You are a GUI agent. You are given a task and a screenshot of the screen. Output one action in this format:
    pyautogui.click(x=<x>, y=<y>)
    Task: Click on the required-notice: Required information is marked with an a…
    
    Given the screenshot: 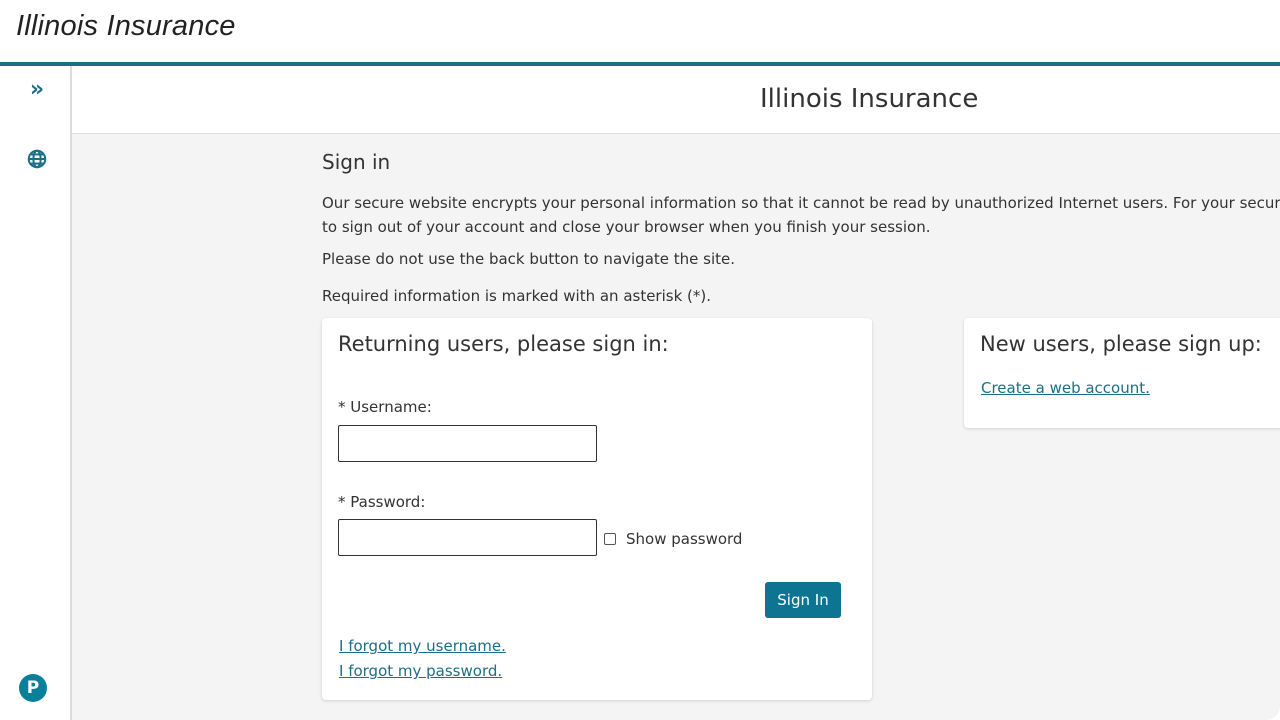 What is the action you would take?
    pyautogui.click(x=517, y=296)
    